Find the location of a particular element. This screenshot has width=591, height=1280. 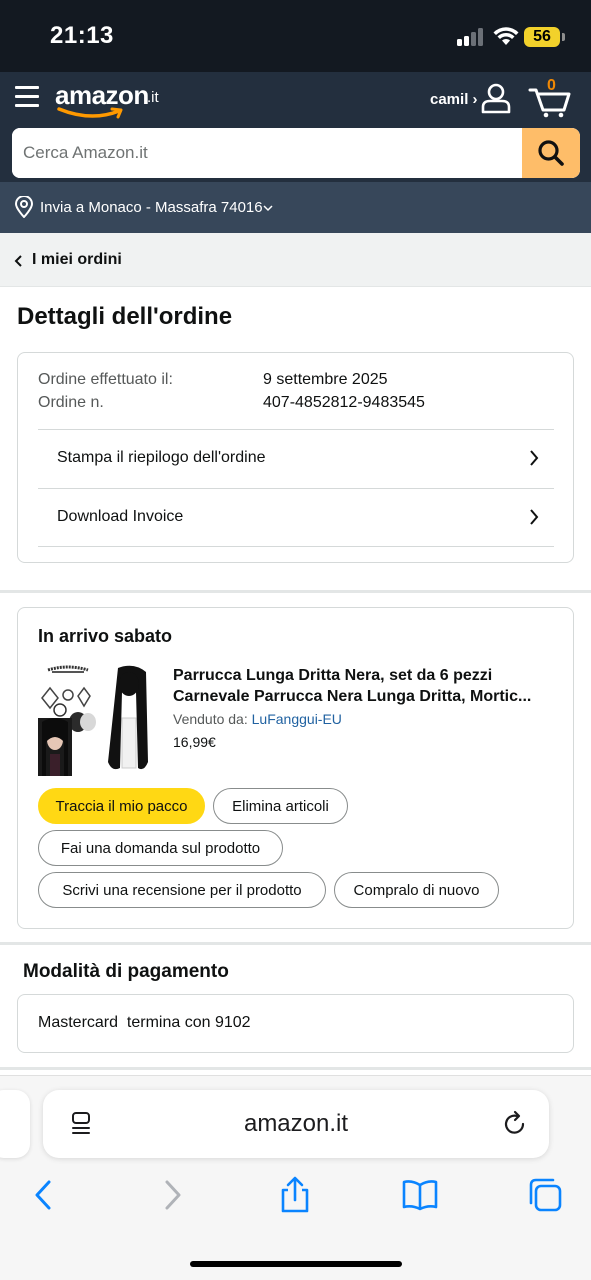

payment-method-card: Mastercard termina con 9102 is located at coordinates (295, 1023).